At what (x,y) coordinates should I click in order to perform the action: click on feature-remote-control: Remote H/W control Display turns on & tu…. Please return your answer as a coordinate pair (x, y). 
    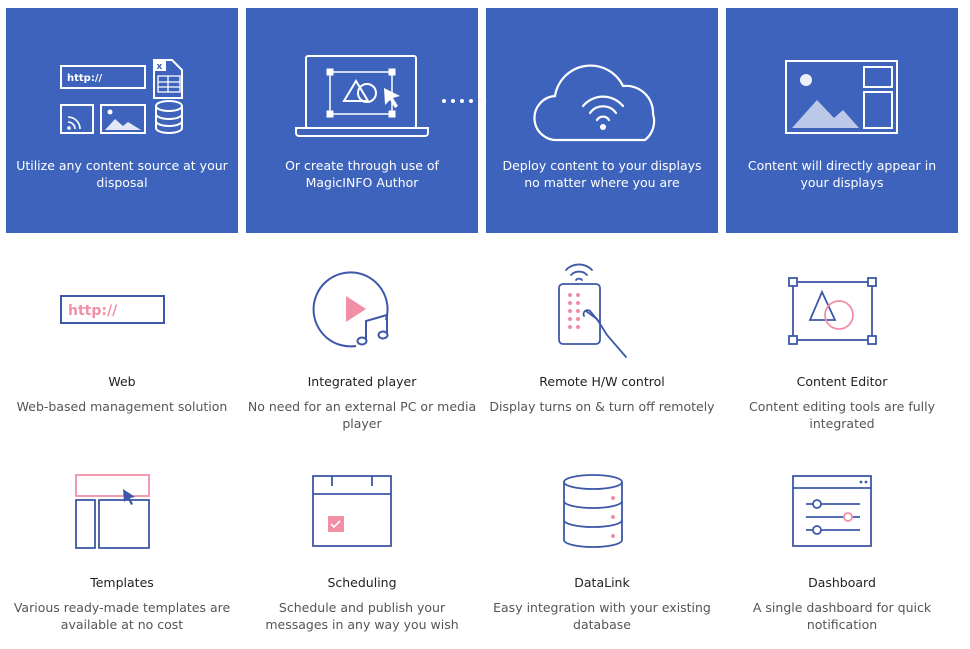
    Looking at the image, I should click on (602, 348).